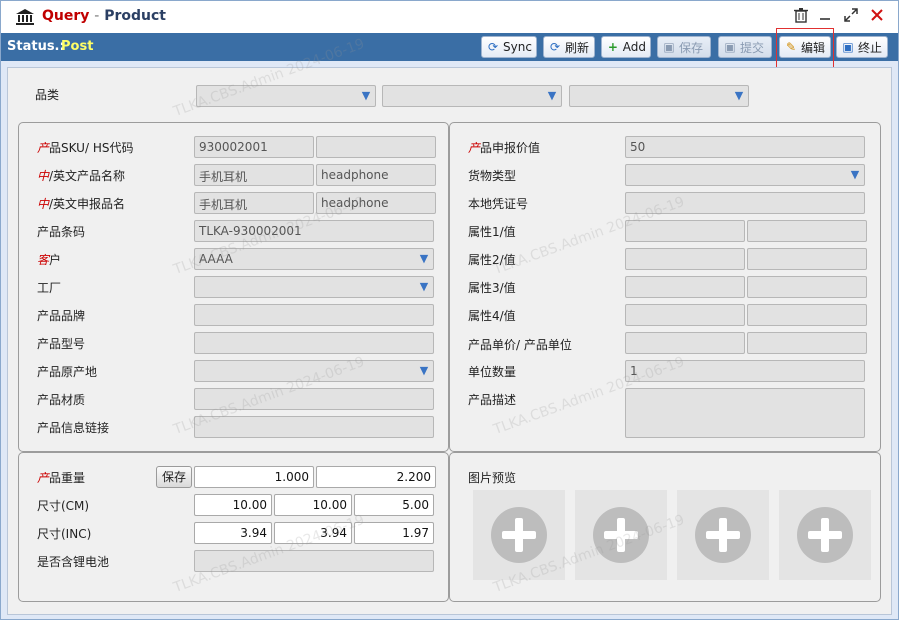  Describe the element at coordinates (73, 562) in the screenshot. I see `battery-label: 是否含锂电池` at that location.